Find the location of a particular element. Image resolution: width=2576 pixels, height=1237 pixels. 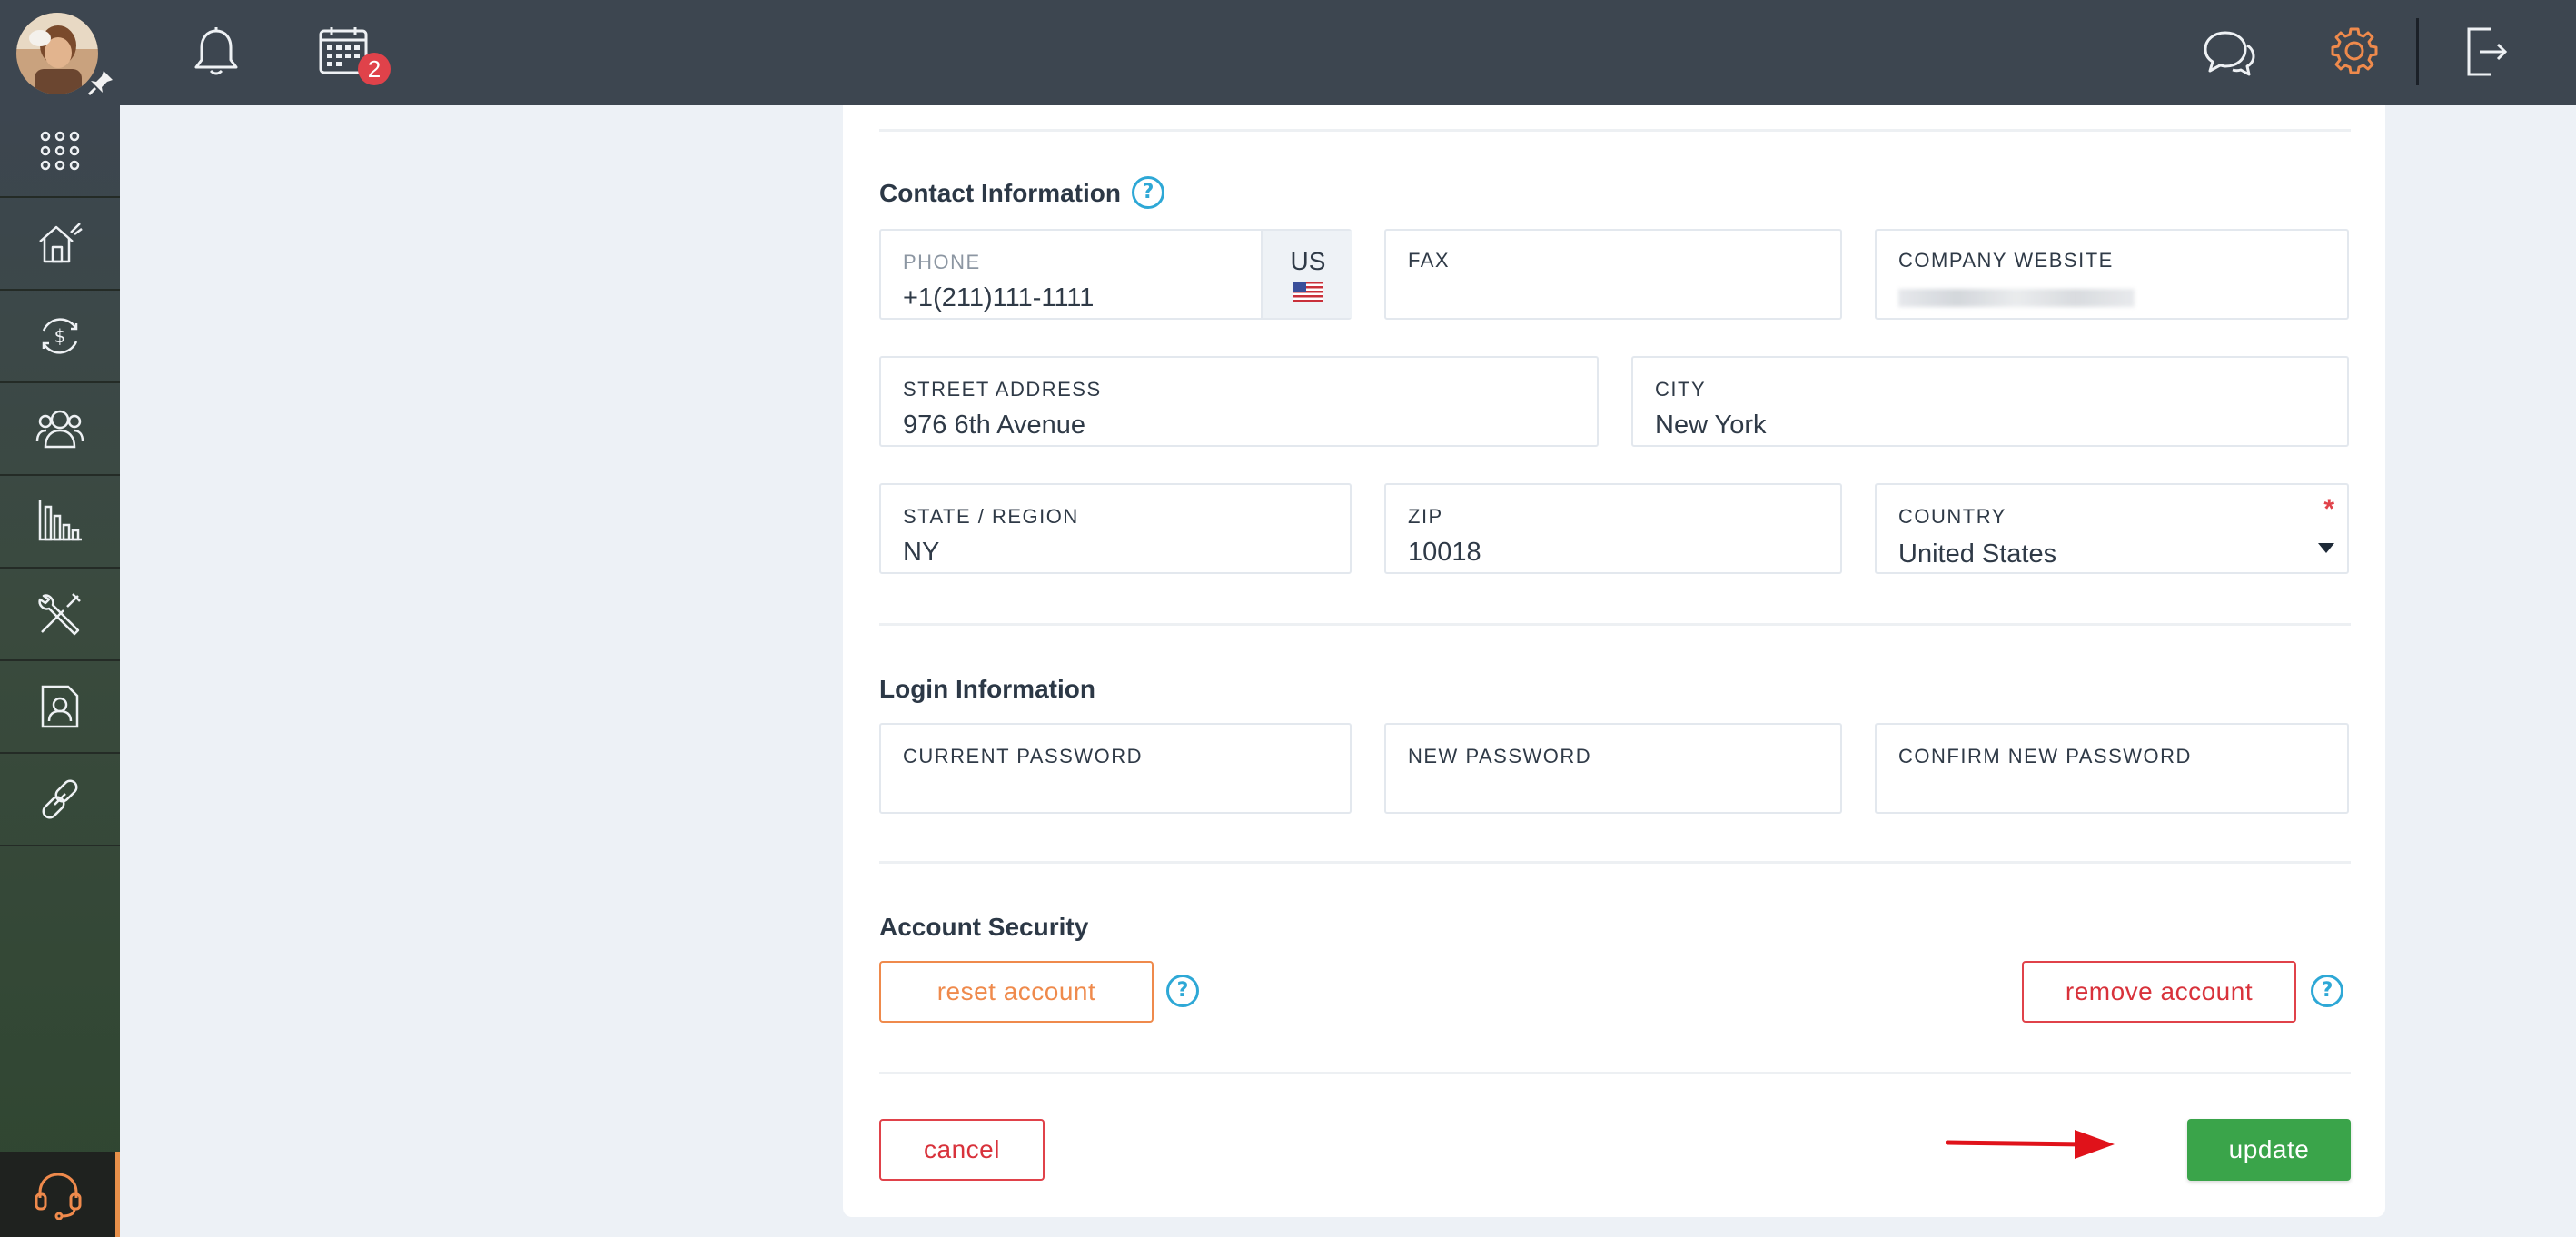

support-button is located at coordinates (60, 1194).